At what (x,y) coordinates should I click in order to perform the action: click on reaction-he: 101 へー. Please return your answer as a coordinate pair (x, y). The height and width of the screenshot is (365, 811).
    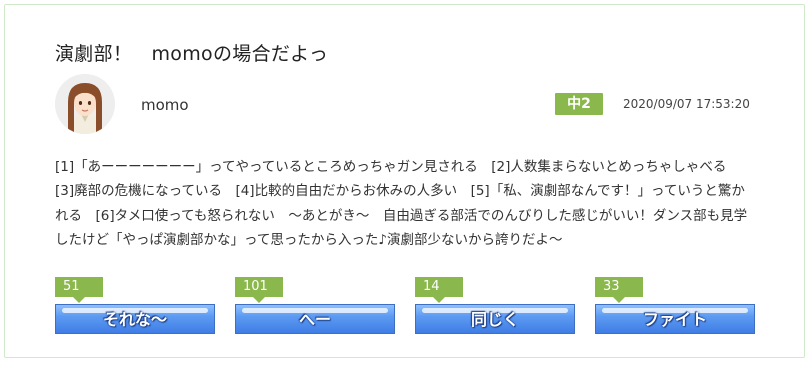
    Looking at the image, I should click on (315, 305).